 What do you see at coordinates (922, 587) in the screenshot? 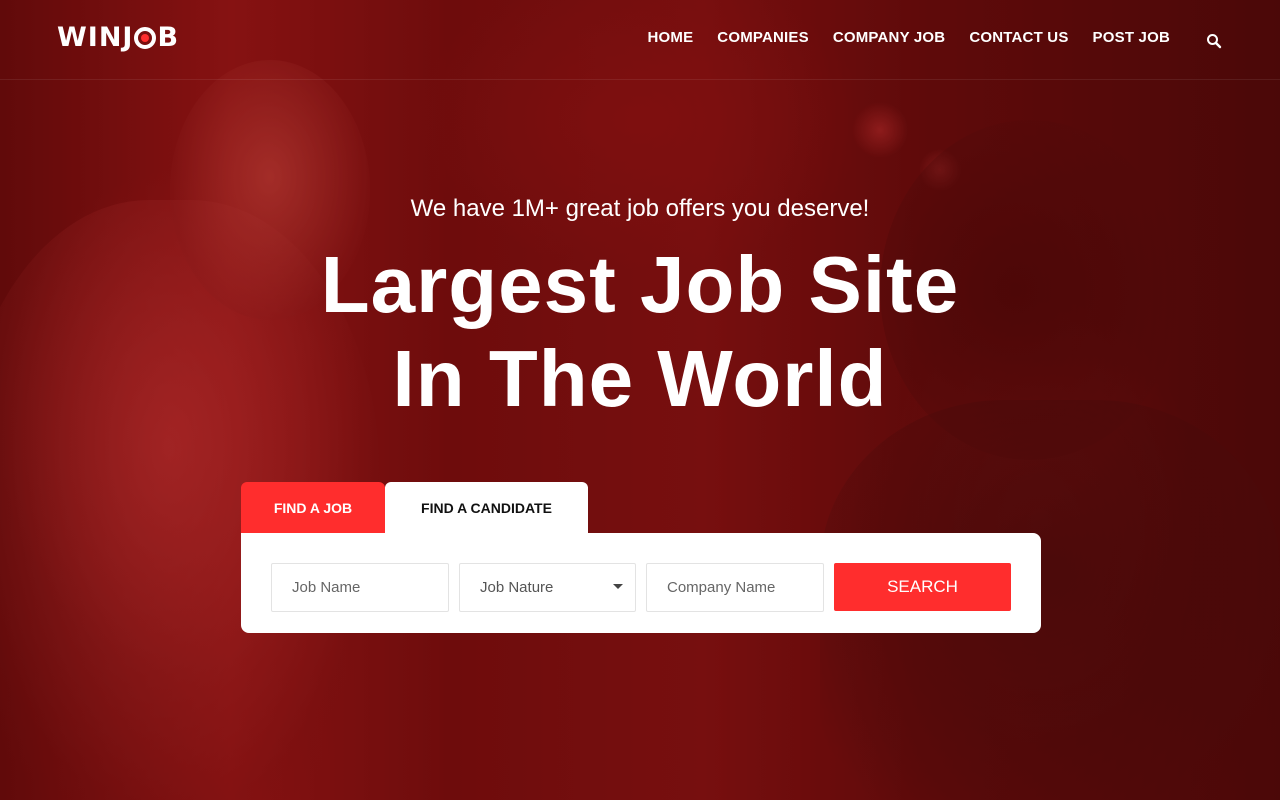
I see `search-button: SEARCH` at bounding box center [922, 587].